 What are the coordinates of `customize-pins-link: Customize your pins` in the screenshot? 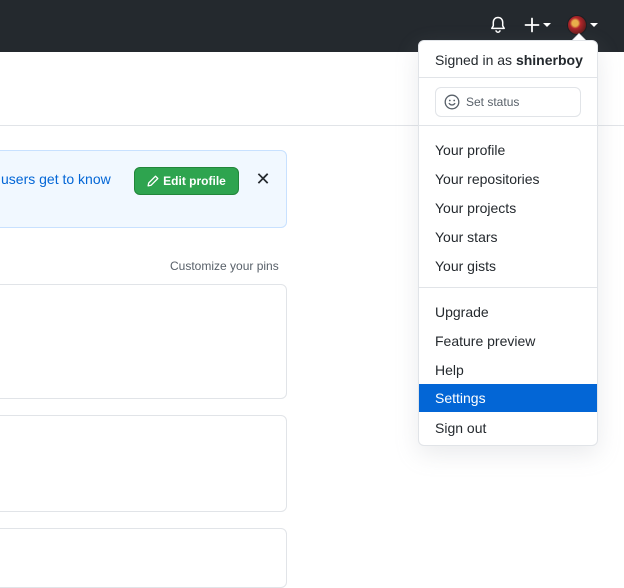 It's located at (224, 266).